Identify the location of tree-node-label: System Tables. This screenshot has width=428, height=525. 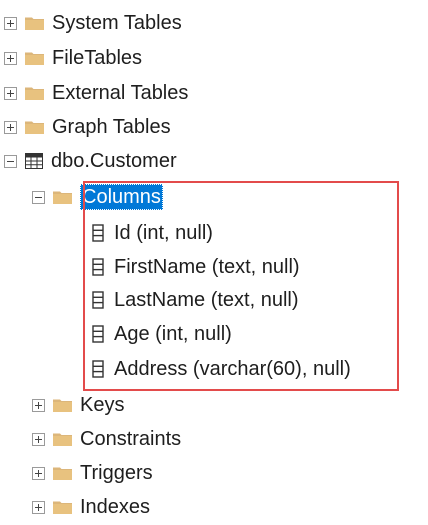
(117, 23).